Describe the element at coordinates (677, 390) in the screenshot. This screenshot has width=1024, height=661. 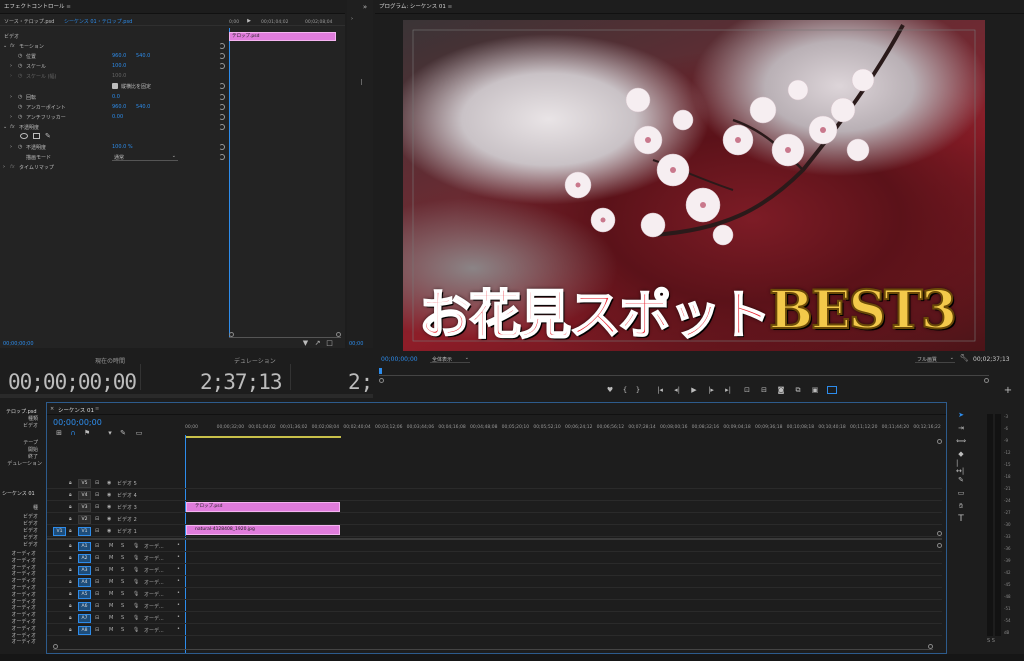
I see `step-back-icon: ◂|` at that location.